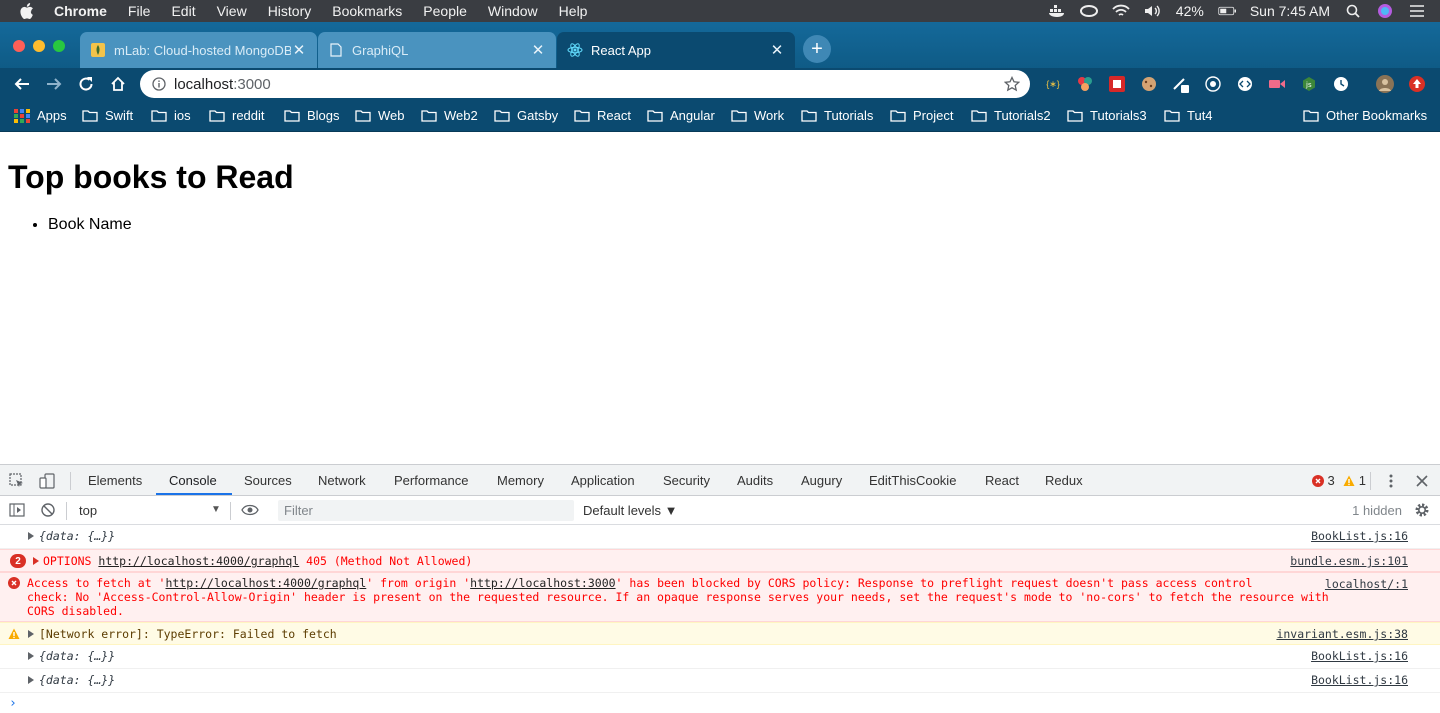 This screenshot has width=1440, height=713. Describe the element at coordinates (47, 481) in the screenshot. I see `device-toolbar-icon` at that location.